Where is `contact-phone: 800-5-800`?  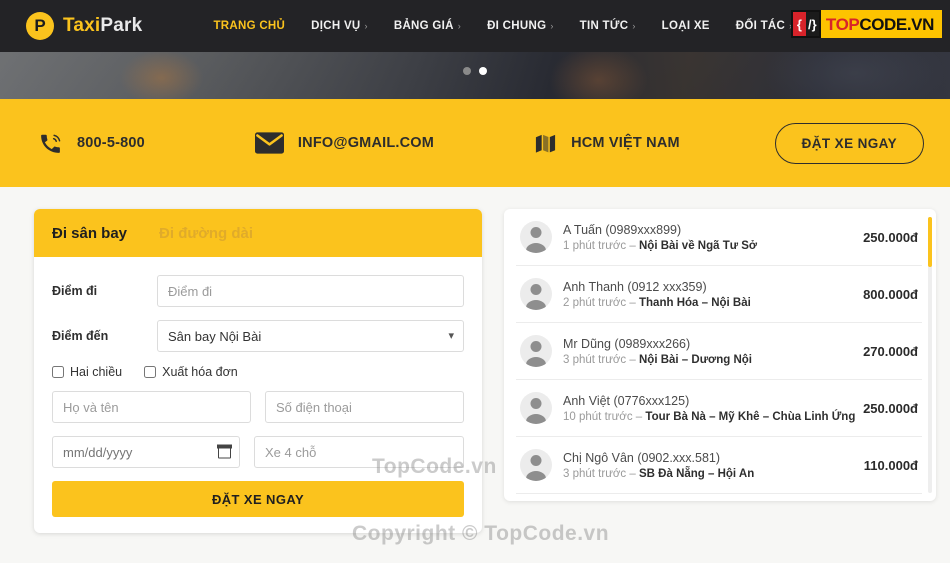 contact-phone: 800-5-800 is located at coordinates (91, 143).